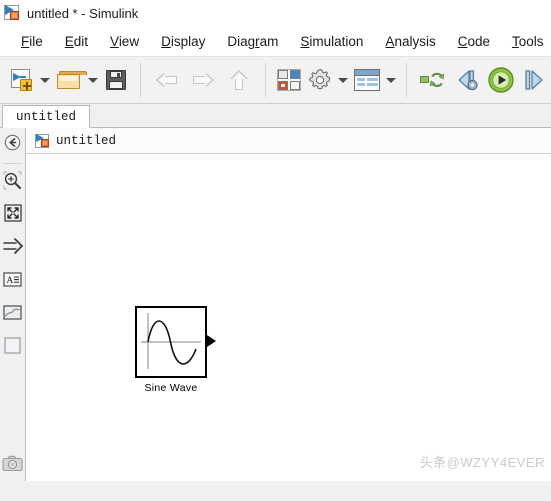 The width and height of the screenshot is (551, 501). What do you see at coordinates (275, 13) in the screenshot?
I see `title-bar: untitled * - Simulink` at bounding box center [275, 13].